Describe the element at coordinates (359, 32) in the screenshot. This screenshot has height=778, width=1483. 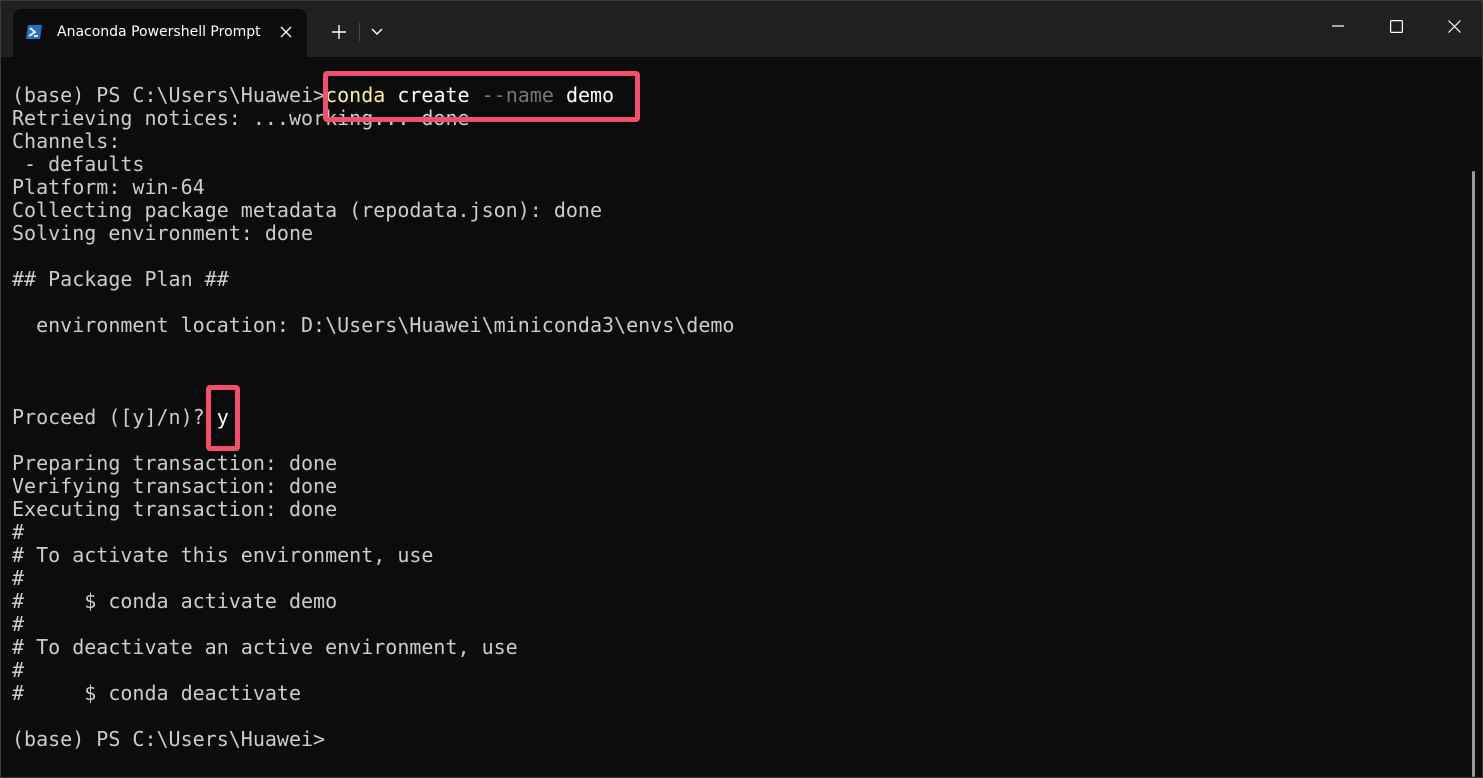
I see `tab-divider` at that location.